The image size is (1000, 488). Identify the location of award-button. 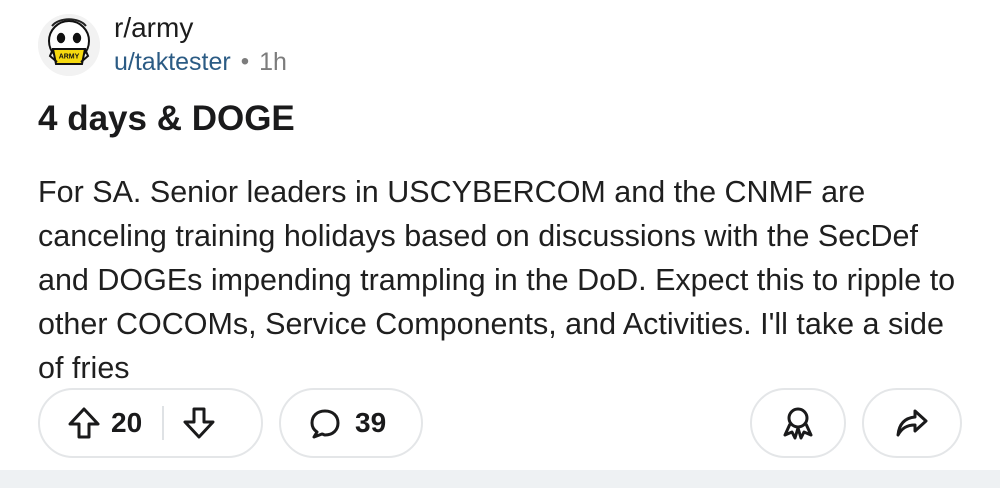
(798, 423).